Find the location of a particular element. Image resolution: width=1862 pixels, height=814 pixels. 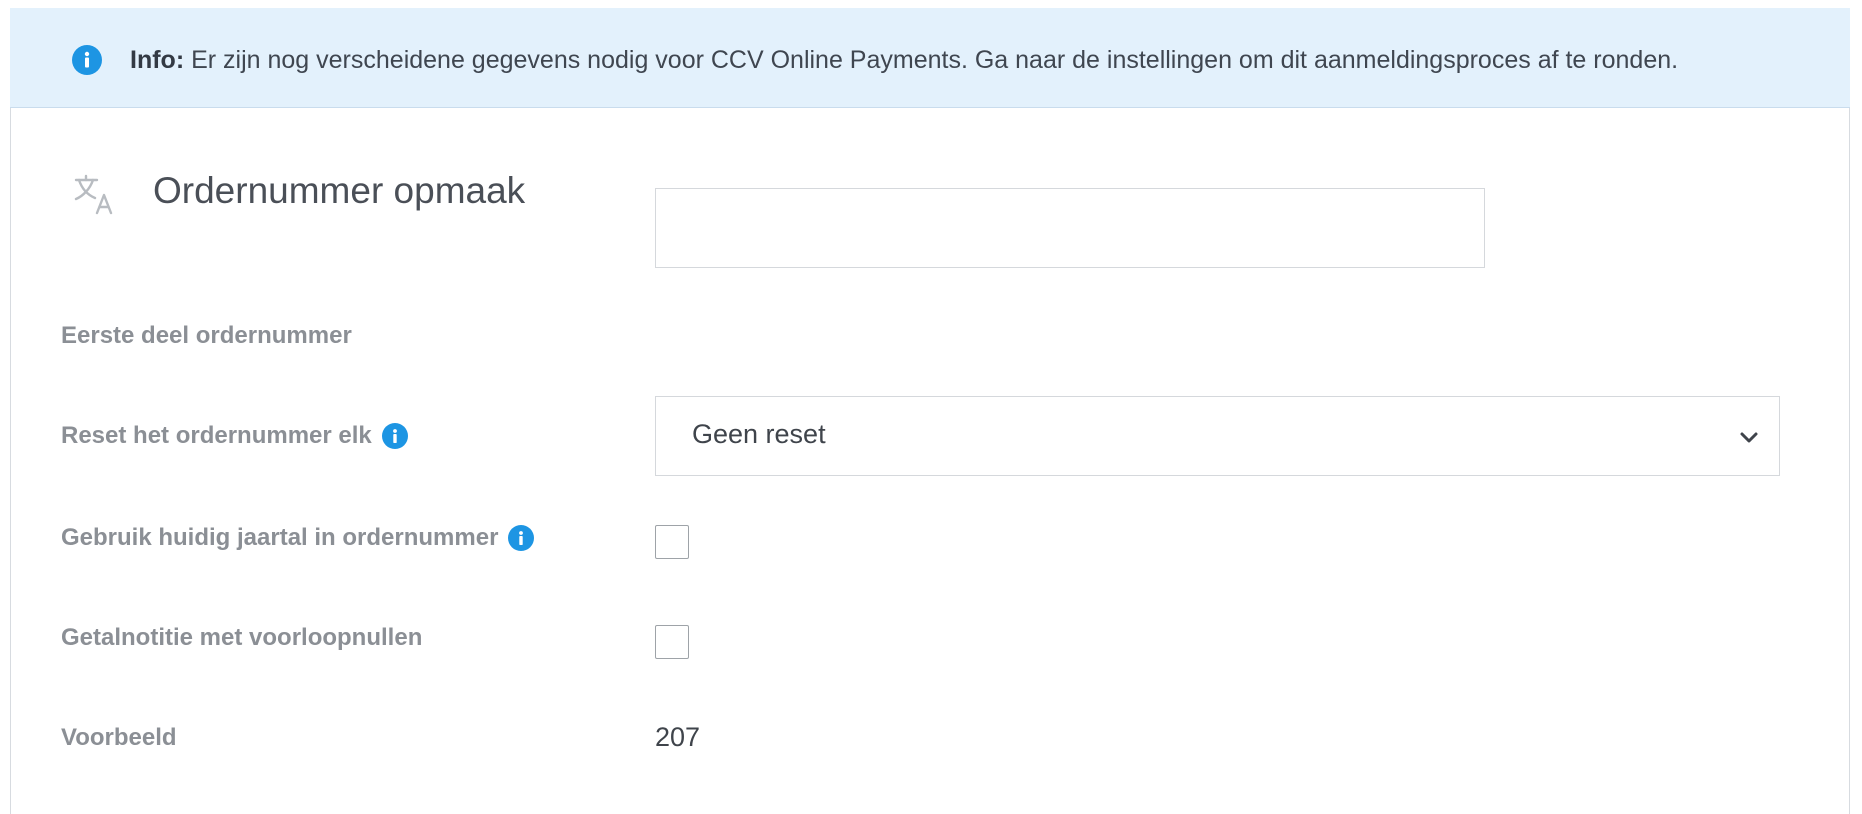

use-year-help-icon is located at coordinates (521, 538).